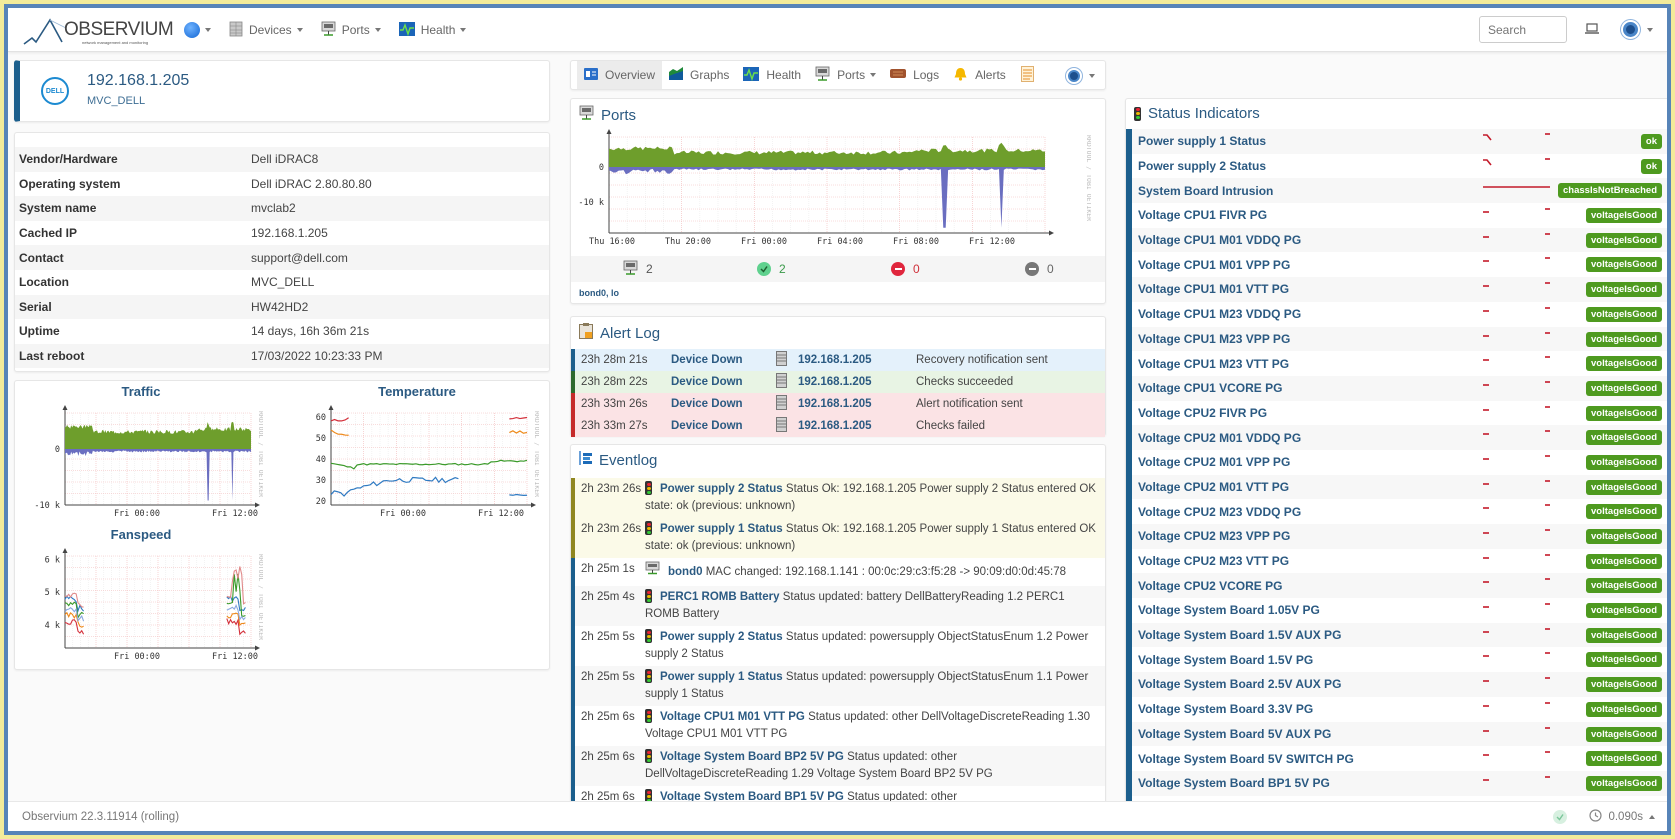 The height and width of the screenshot is (839, 1675). What do you see at coordinates (1236, 684) in the screenshot?
I see `status-indicator-name: Voltage System Board 2.5V AUX PG` at bounding box center [1236, 684].